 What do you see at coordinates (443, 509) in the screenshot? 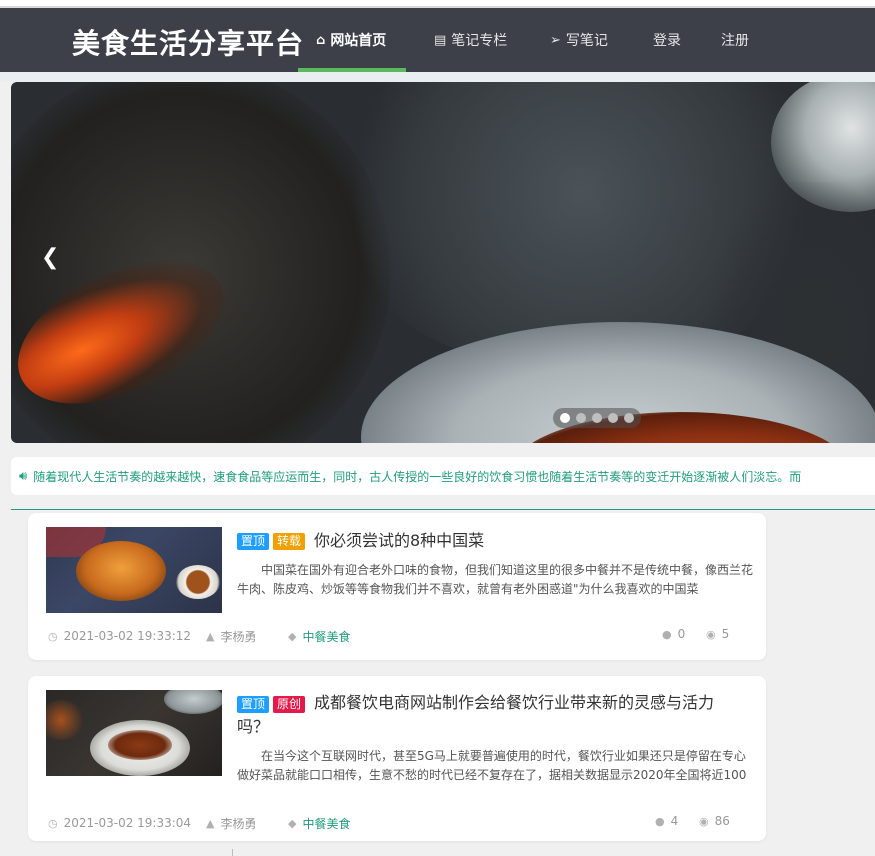
I see `section-divider` at bounding box center [443, 509].